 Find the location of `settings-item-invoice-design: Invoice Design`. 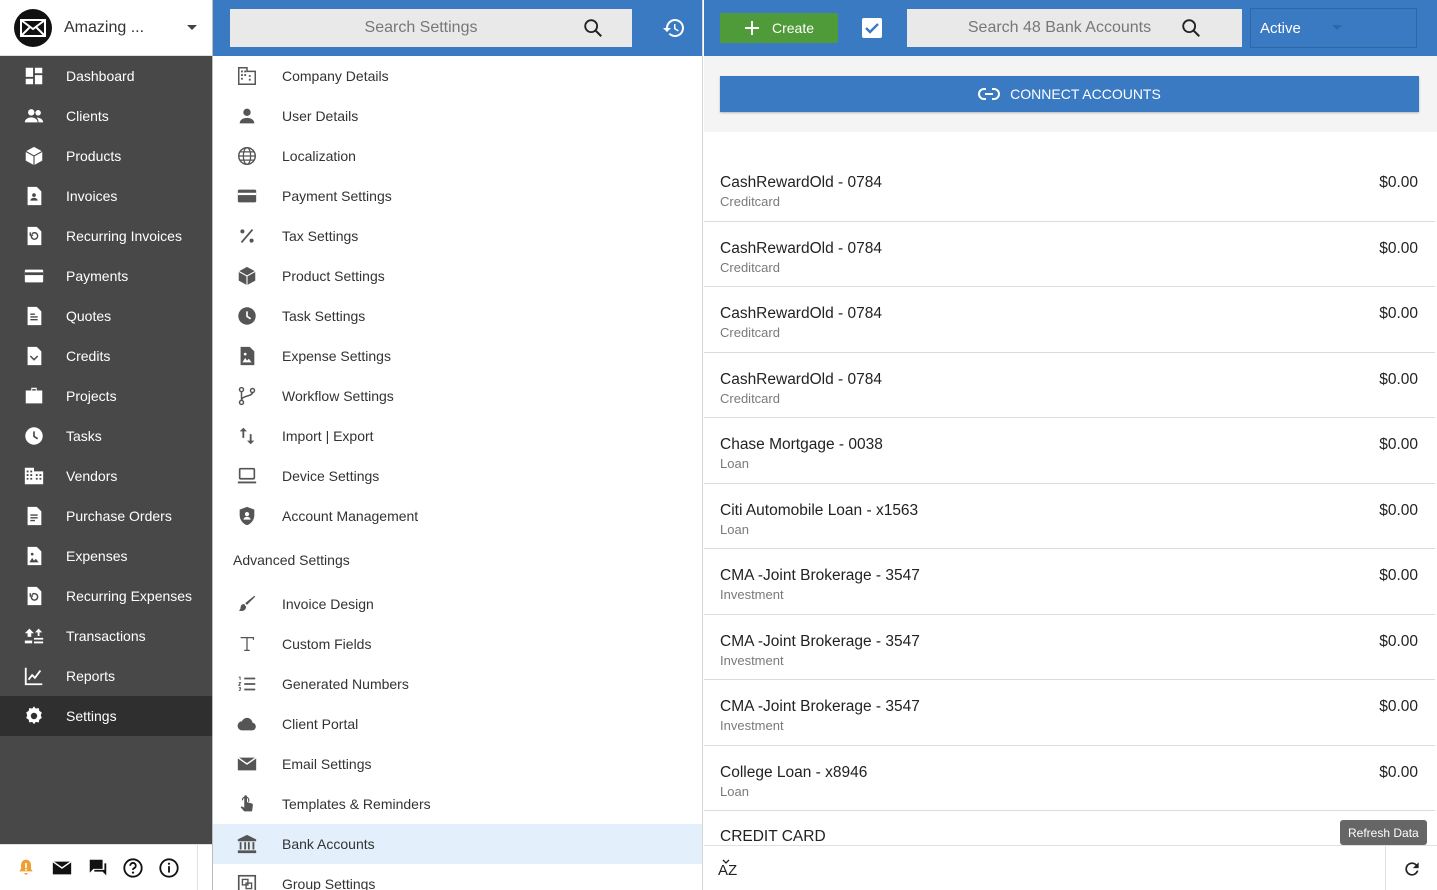

settings-item-invoice-design: Invoice Design is located at coordinates (457, 604).